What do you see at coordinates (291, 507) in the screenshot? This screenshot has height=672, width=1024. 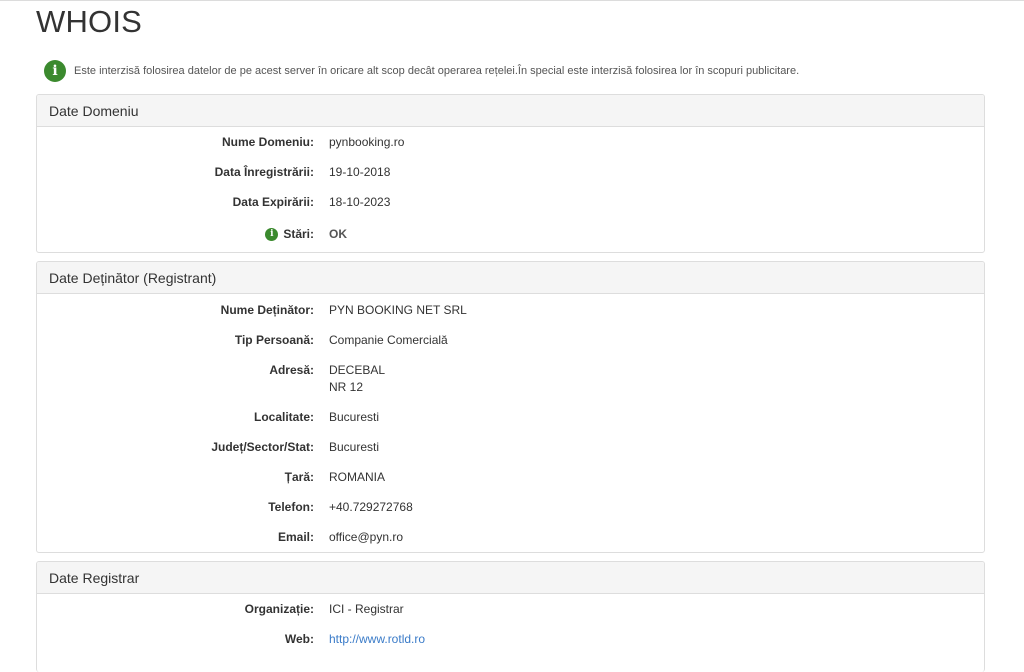 I see `phone-label: Telefon:` at bounding box center [291, 507].